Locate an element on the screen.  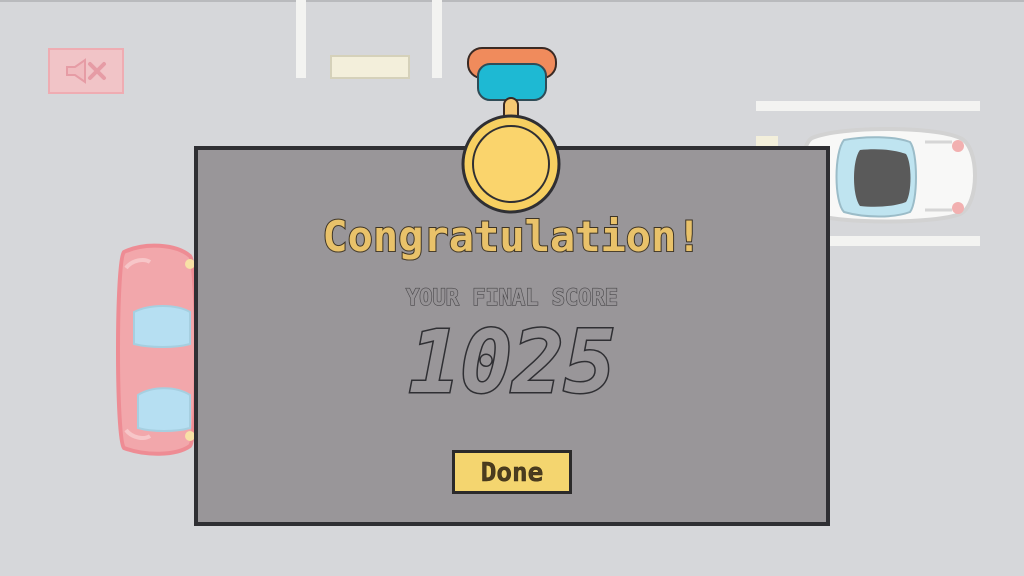
speaker-muted-icon is located at coordinates (86, 71).